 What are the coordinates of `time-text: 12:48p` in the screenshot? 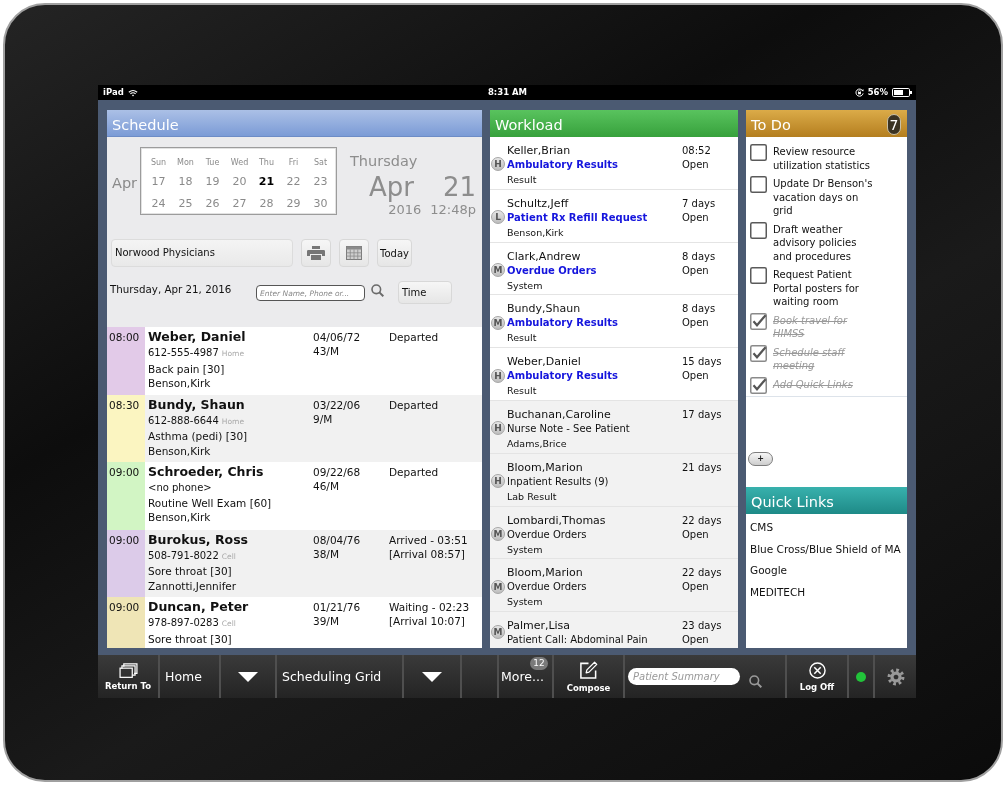 It's located at (453, 210).